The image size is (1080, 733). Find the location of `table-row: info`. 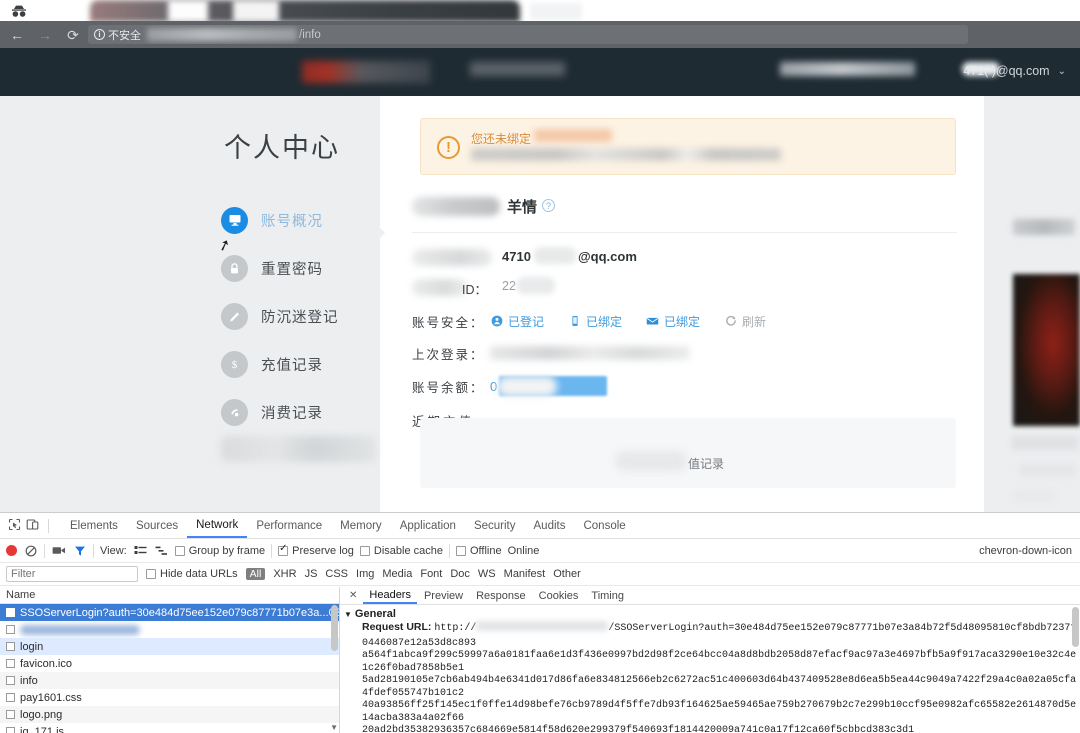

table-row: info is located at coordinates (169, 680).